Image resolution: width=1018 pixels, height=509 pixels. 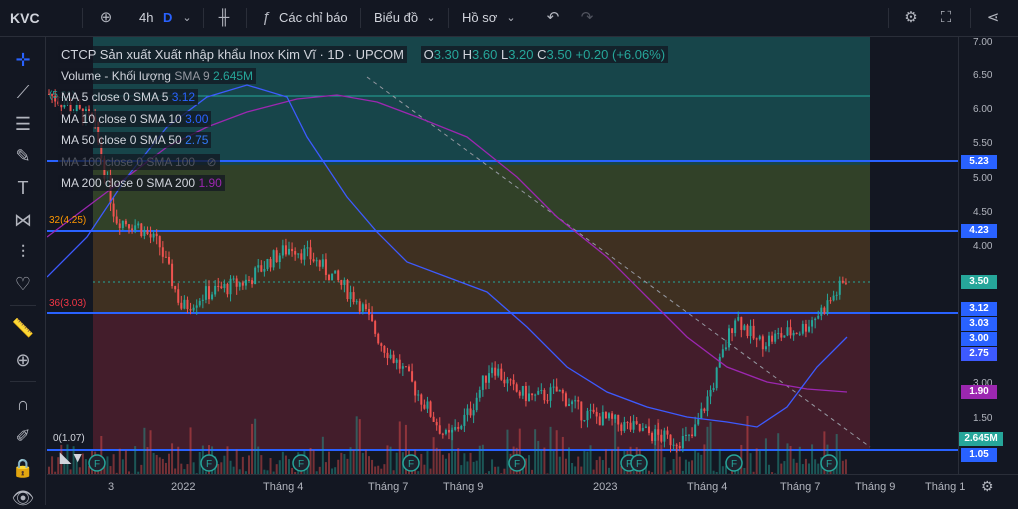 I want to click on settings-gear-icon: ⚙, so click(x=987, y=486).